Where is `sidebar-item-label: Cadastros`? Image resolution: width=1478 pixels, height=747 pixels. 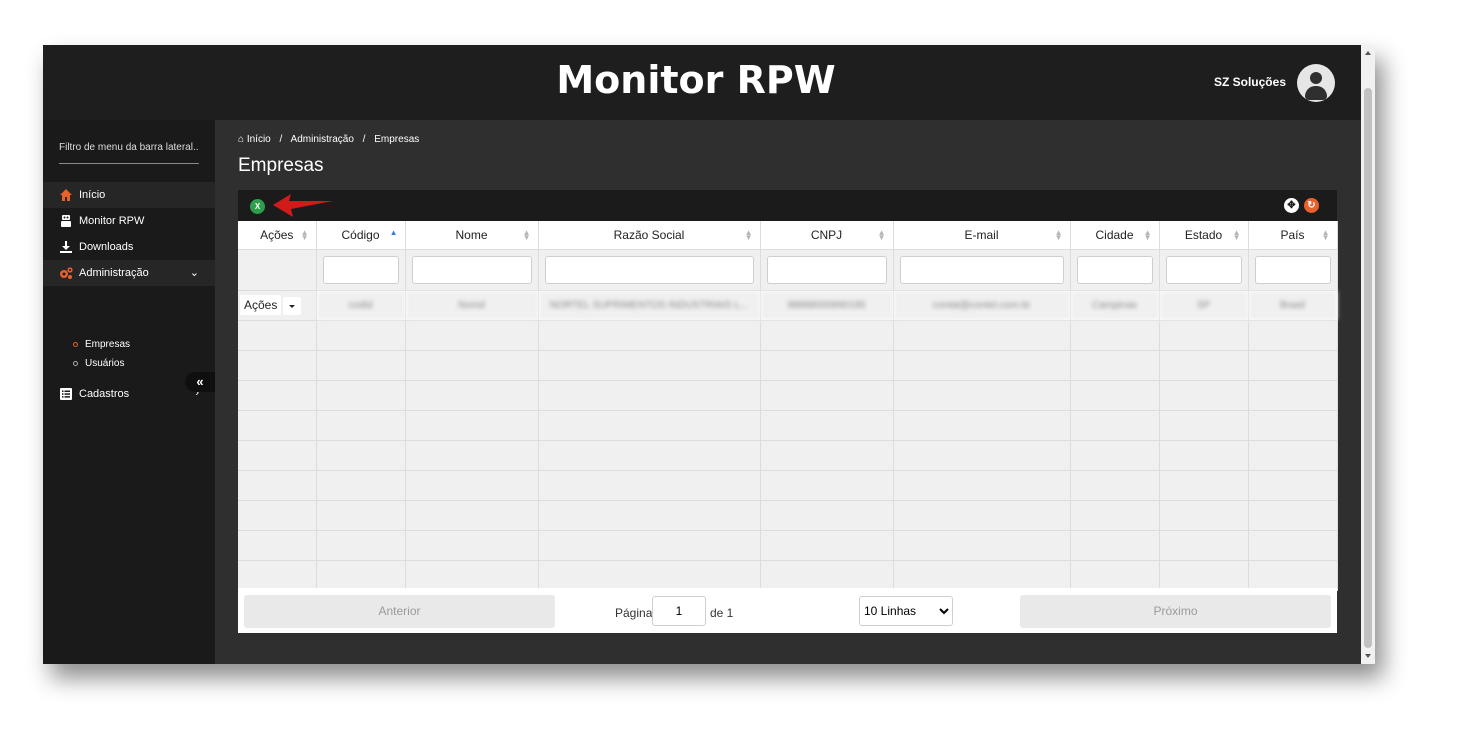
sidebar-item-label: Cadastros is located at coordinates (104, 394).